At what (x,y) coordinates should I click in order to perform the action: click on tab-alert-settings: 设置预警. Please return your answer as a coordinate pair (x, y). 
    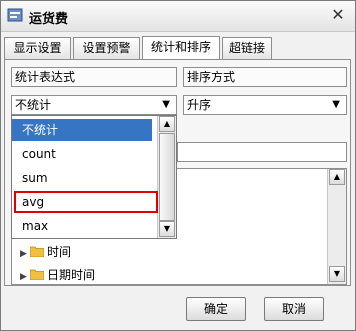
    Looking at the image, I should click on (106, 48).